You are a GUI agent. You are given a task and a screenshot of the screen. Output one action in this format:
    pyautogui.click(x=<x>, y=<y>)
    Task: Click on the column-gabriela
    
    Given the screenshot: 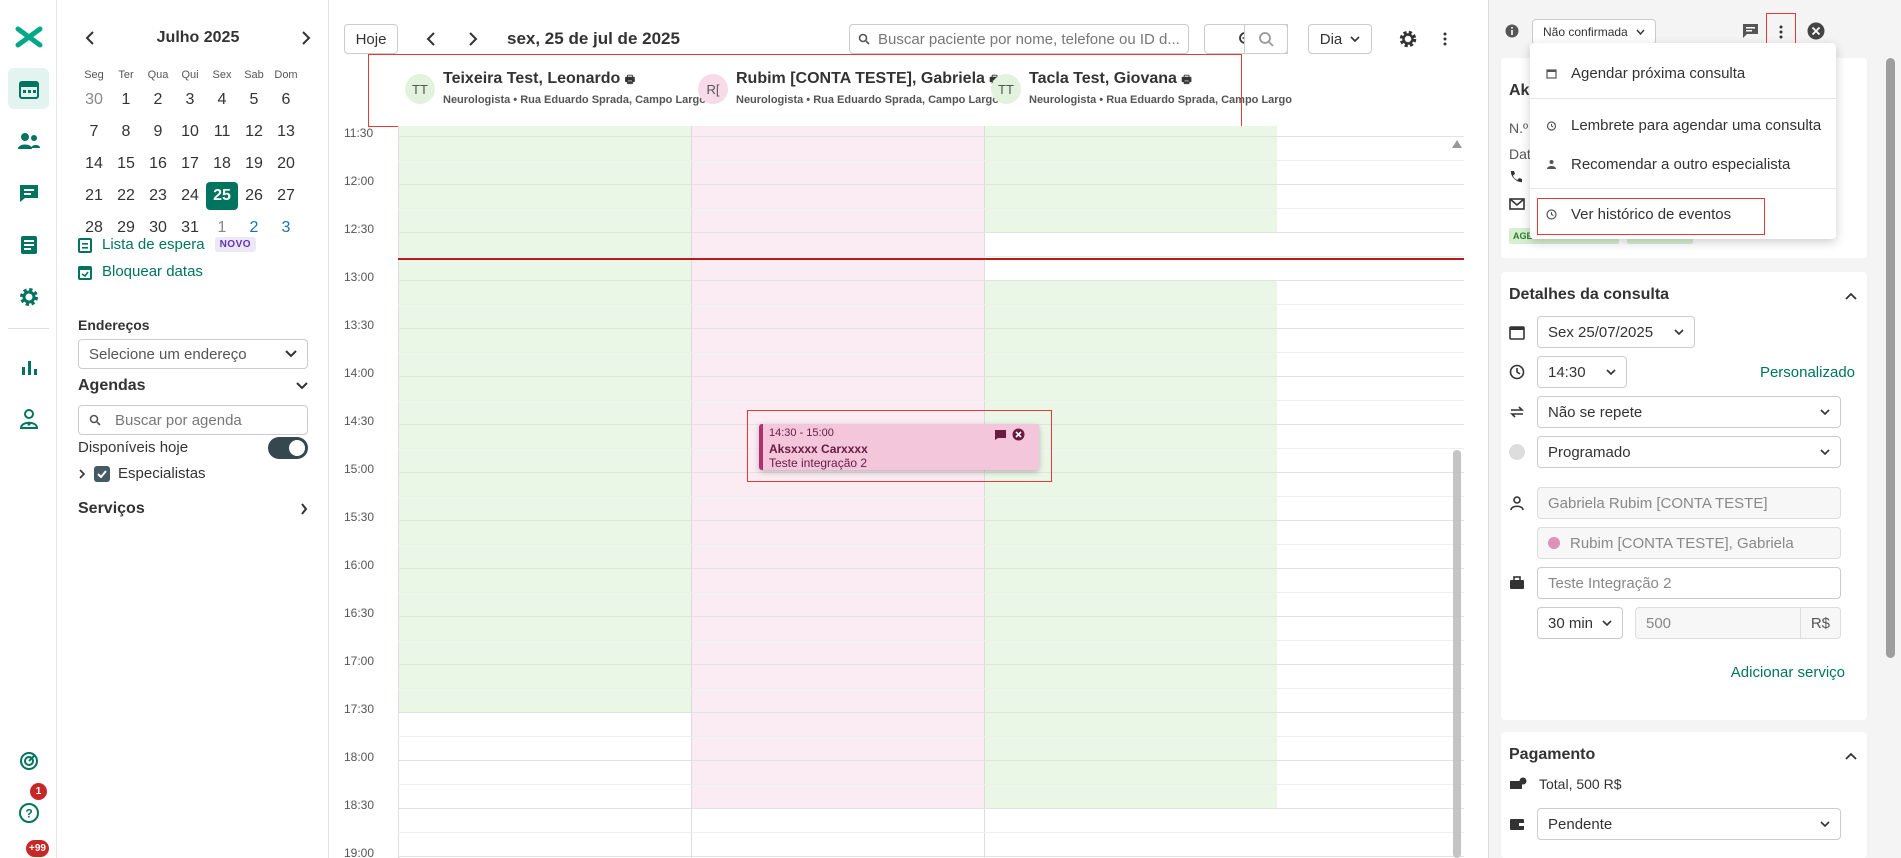 What is the action you would take?
    pyautogui.click(x=837, y=492)
    